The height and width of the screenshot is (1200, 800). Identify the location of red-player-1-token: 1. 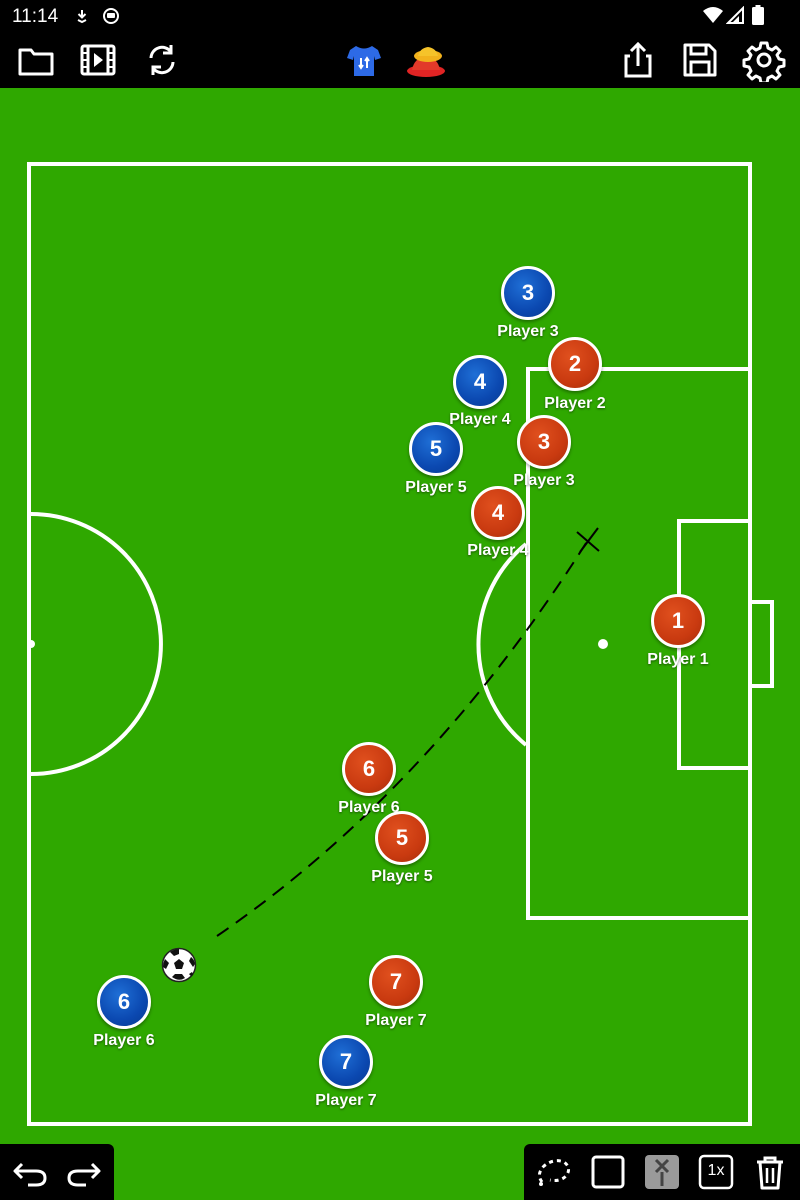
(678, 621).